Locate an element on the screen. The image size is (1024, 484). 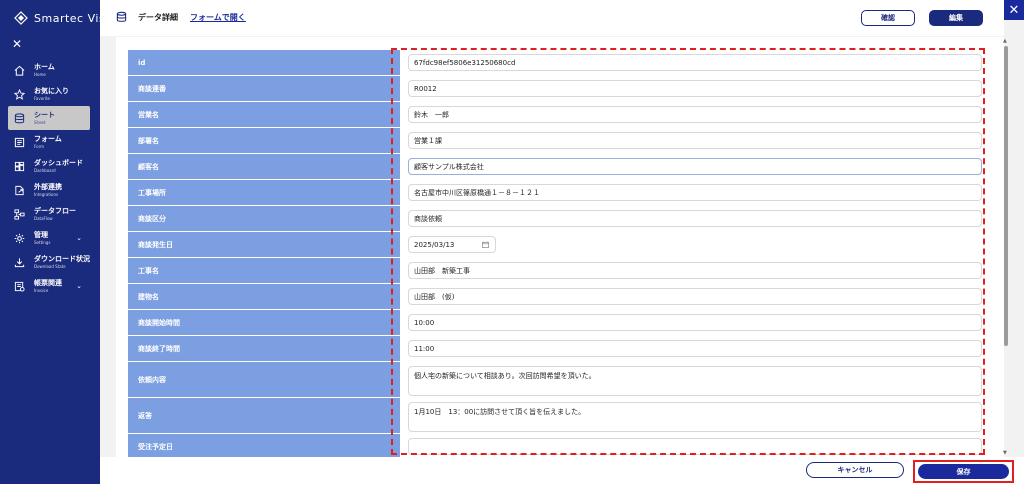
field-row-sales-name: 営業名 鈴木 一郎 is located at coordinates (558, 115).